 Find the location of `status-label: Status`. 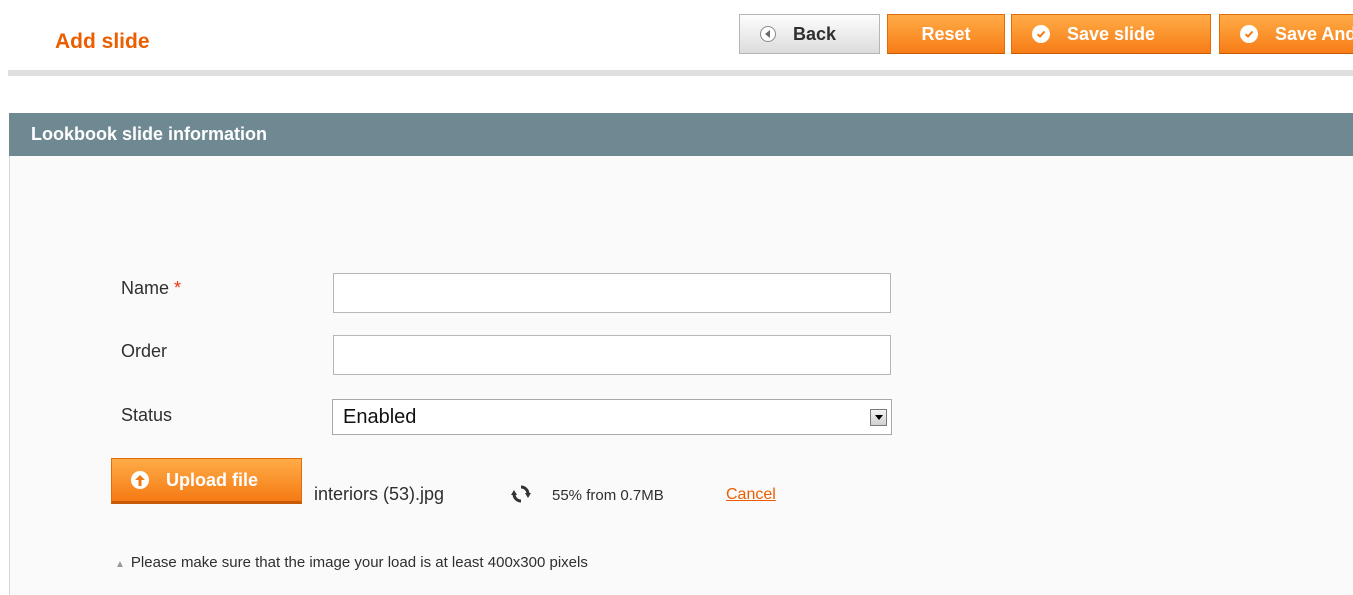

status-label: Status is located at coordinates (146, 415).